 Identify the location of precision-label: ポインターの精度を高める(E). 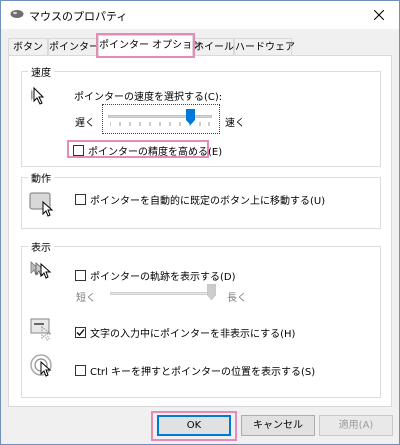
(155, 152).